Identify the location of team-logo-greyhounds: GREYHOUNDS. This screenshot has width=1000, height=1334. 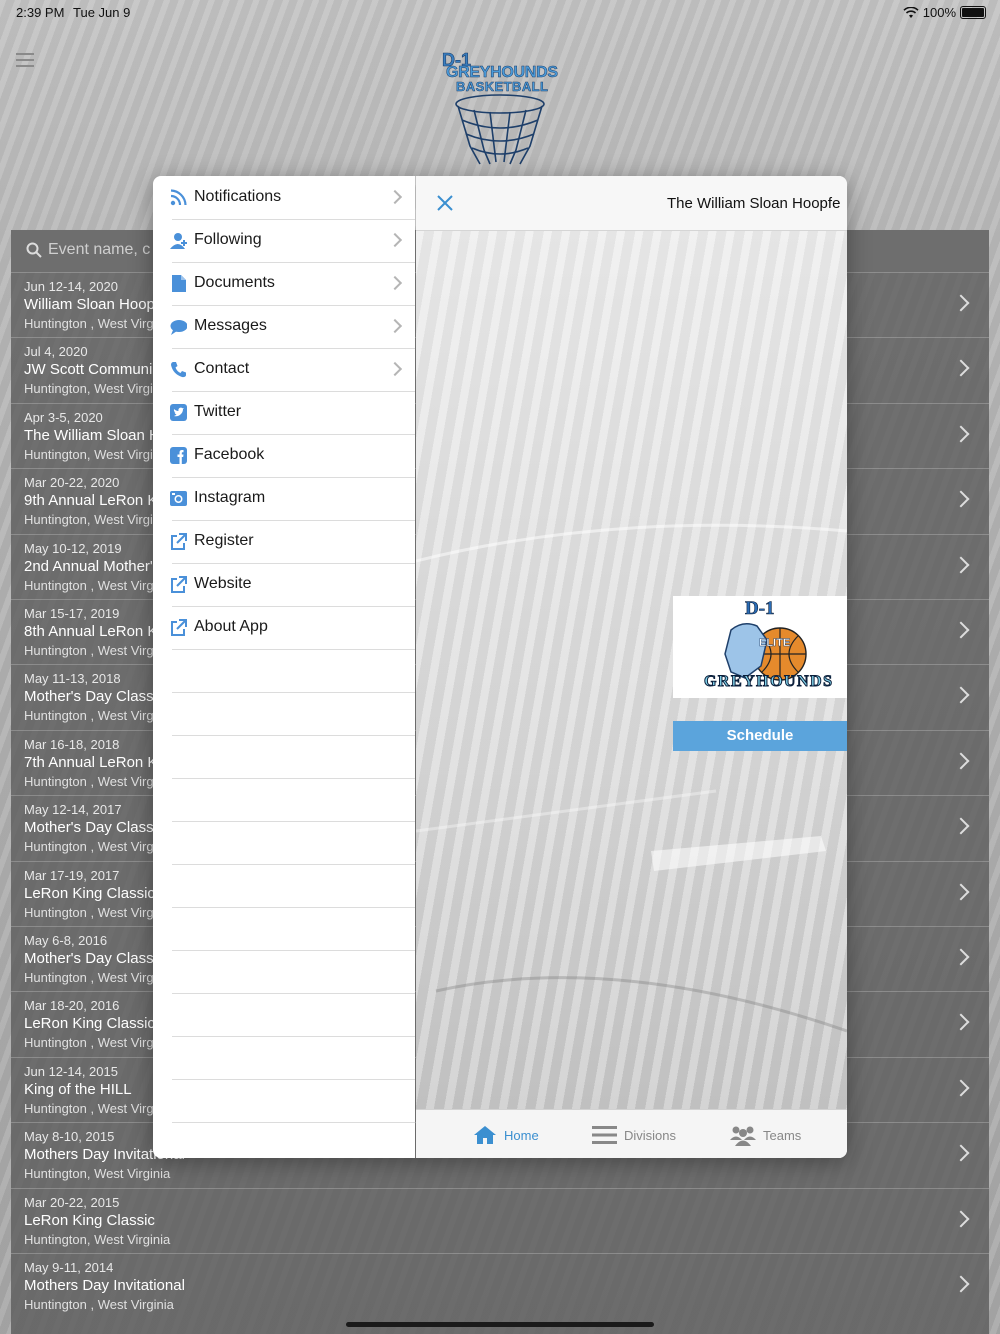
(768, 681).